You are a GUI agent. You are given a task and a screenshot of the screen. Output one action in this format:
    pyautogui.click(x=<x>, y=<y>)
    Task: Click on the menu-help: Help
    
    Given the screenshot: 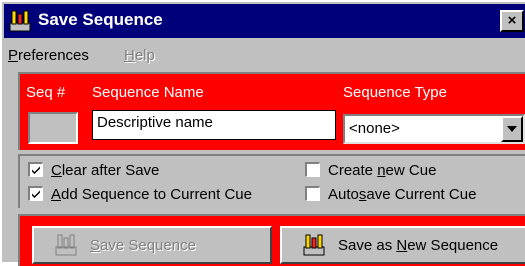 What is the action you would take?
    pyautogui.click(x=139, y=55)
    